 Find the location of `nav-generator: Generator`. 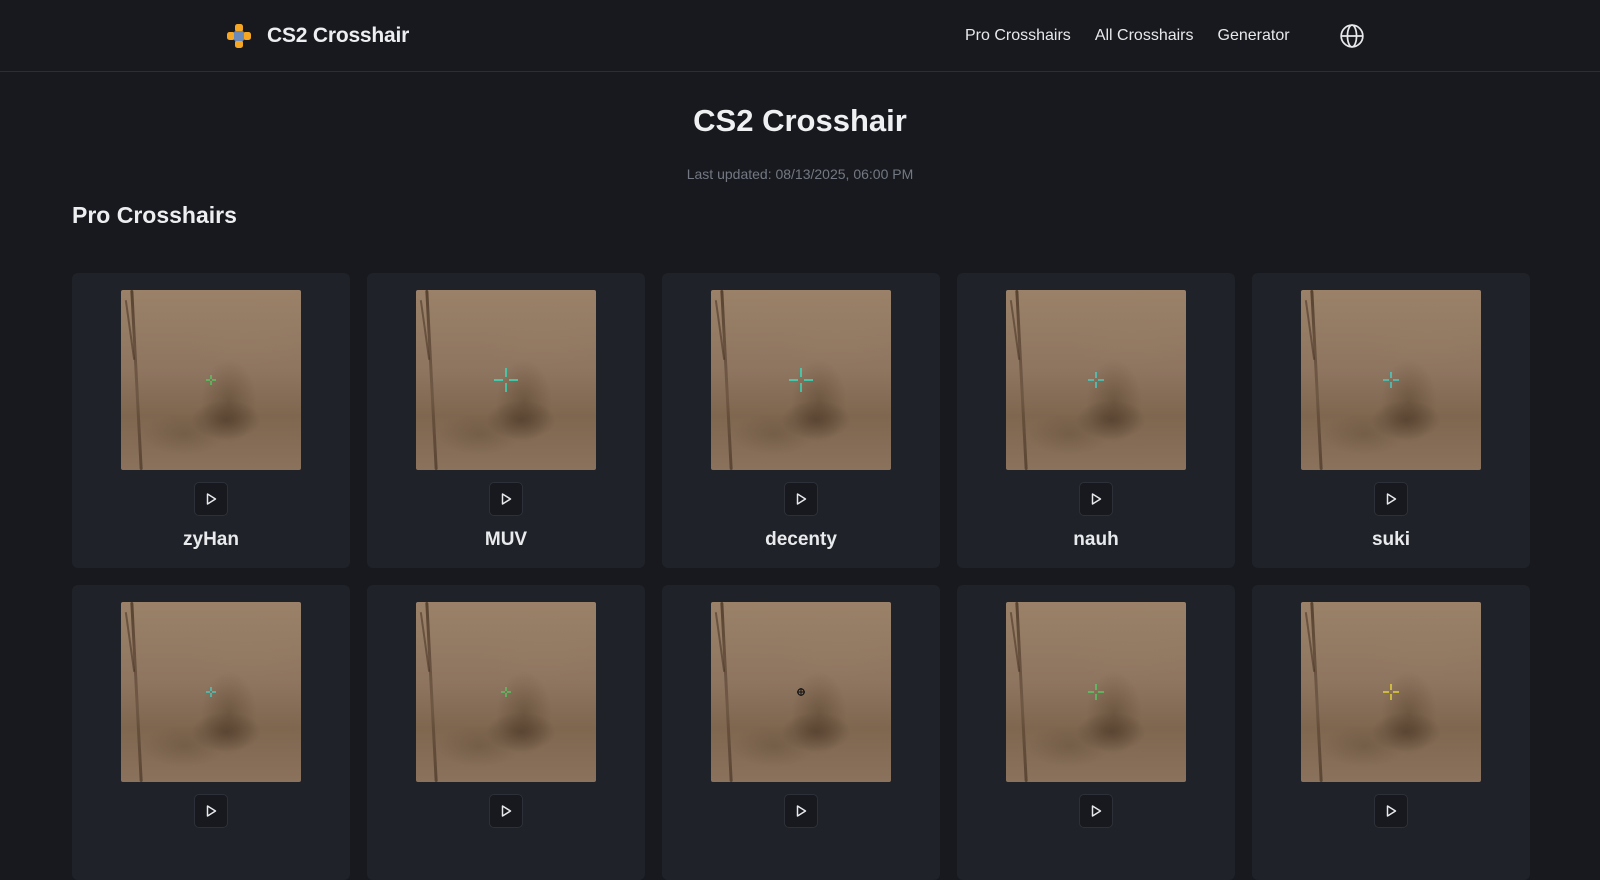

nav-generator: Generator is located at coordinates (1254, 36).